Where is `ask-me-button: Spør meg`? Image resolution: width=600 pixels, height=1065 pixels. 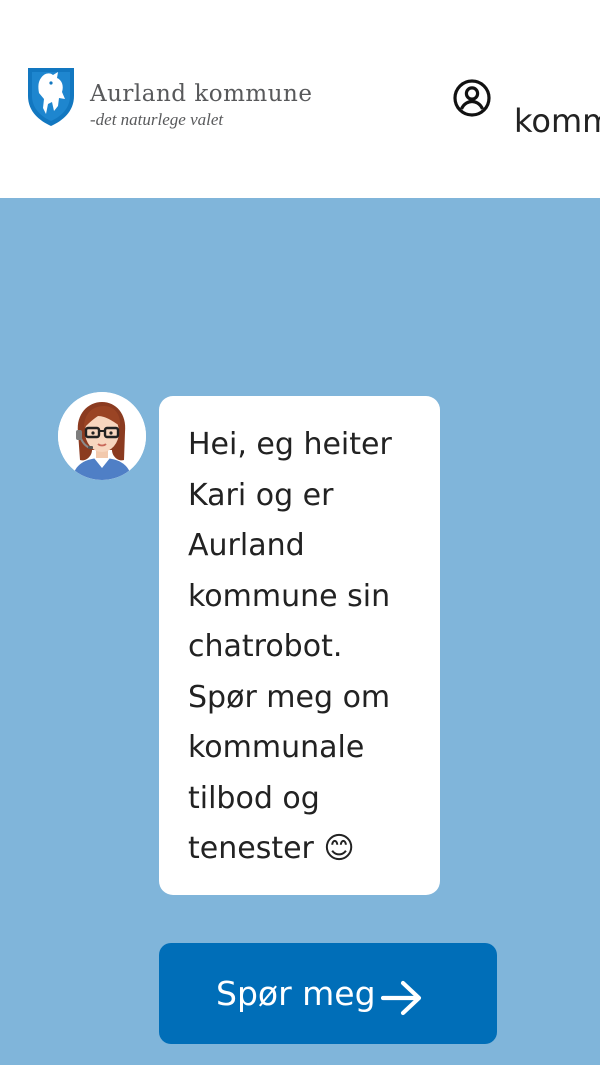 ask-me-button: Spør meg is located at coordinates (328, 993).